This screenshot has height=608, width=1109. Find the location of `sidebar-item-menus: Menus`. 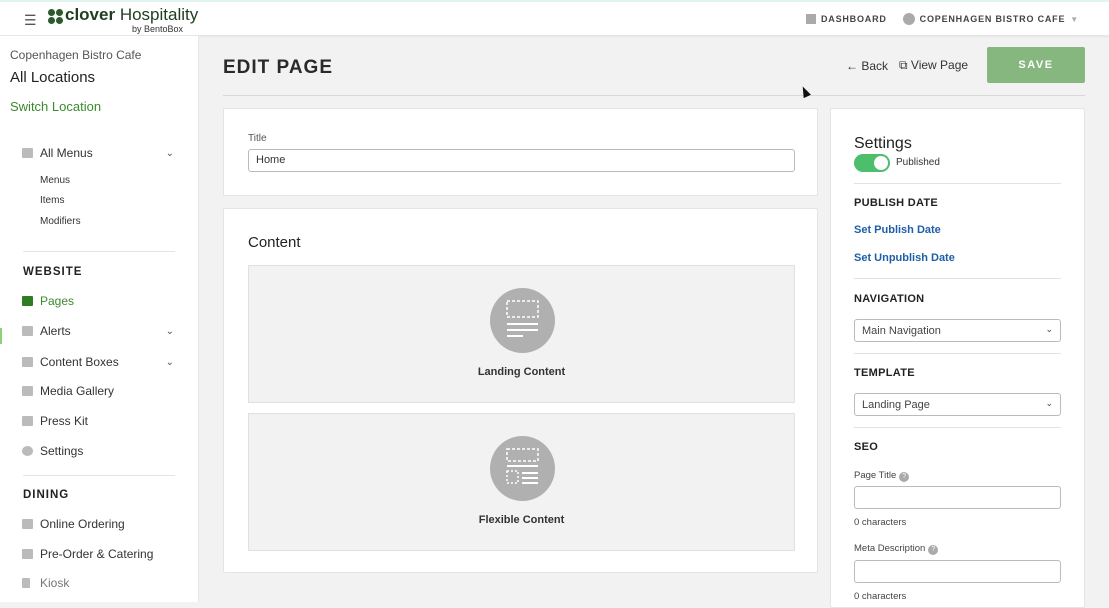

sidebar-item-menus: Menus is located at coordinates (55, 180).